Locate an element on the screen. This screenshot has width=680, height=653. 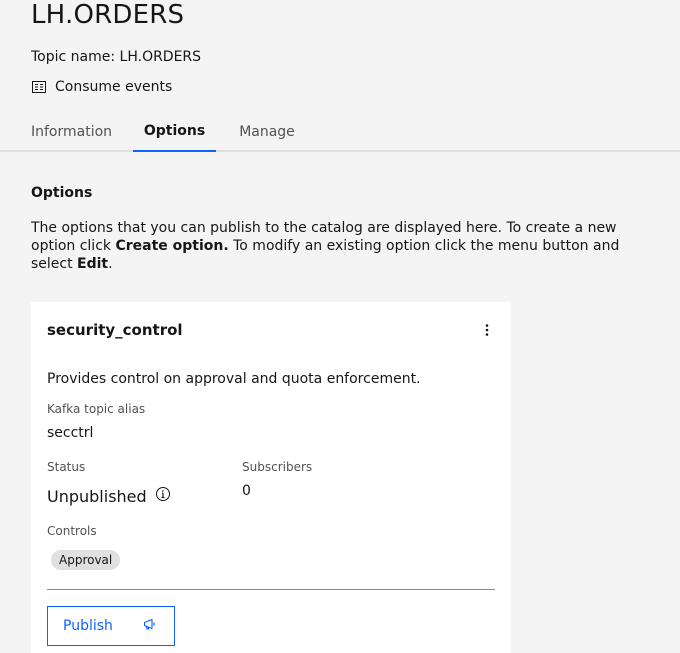
tab-options: Options is located at coordinates (174, 133).